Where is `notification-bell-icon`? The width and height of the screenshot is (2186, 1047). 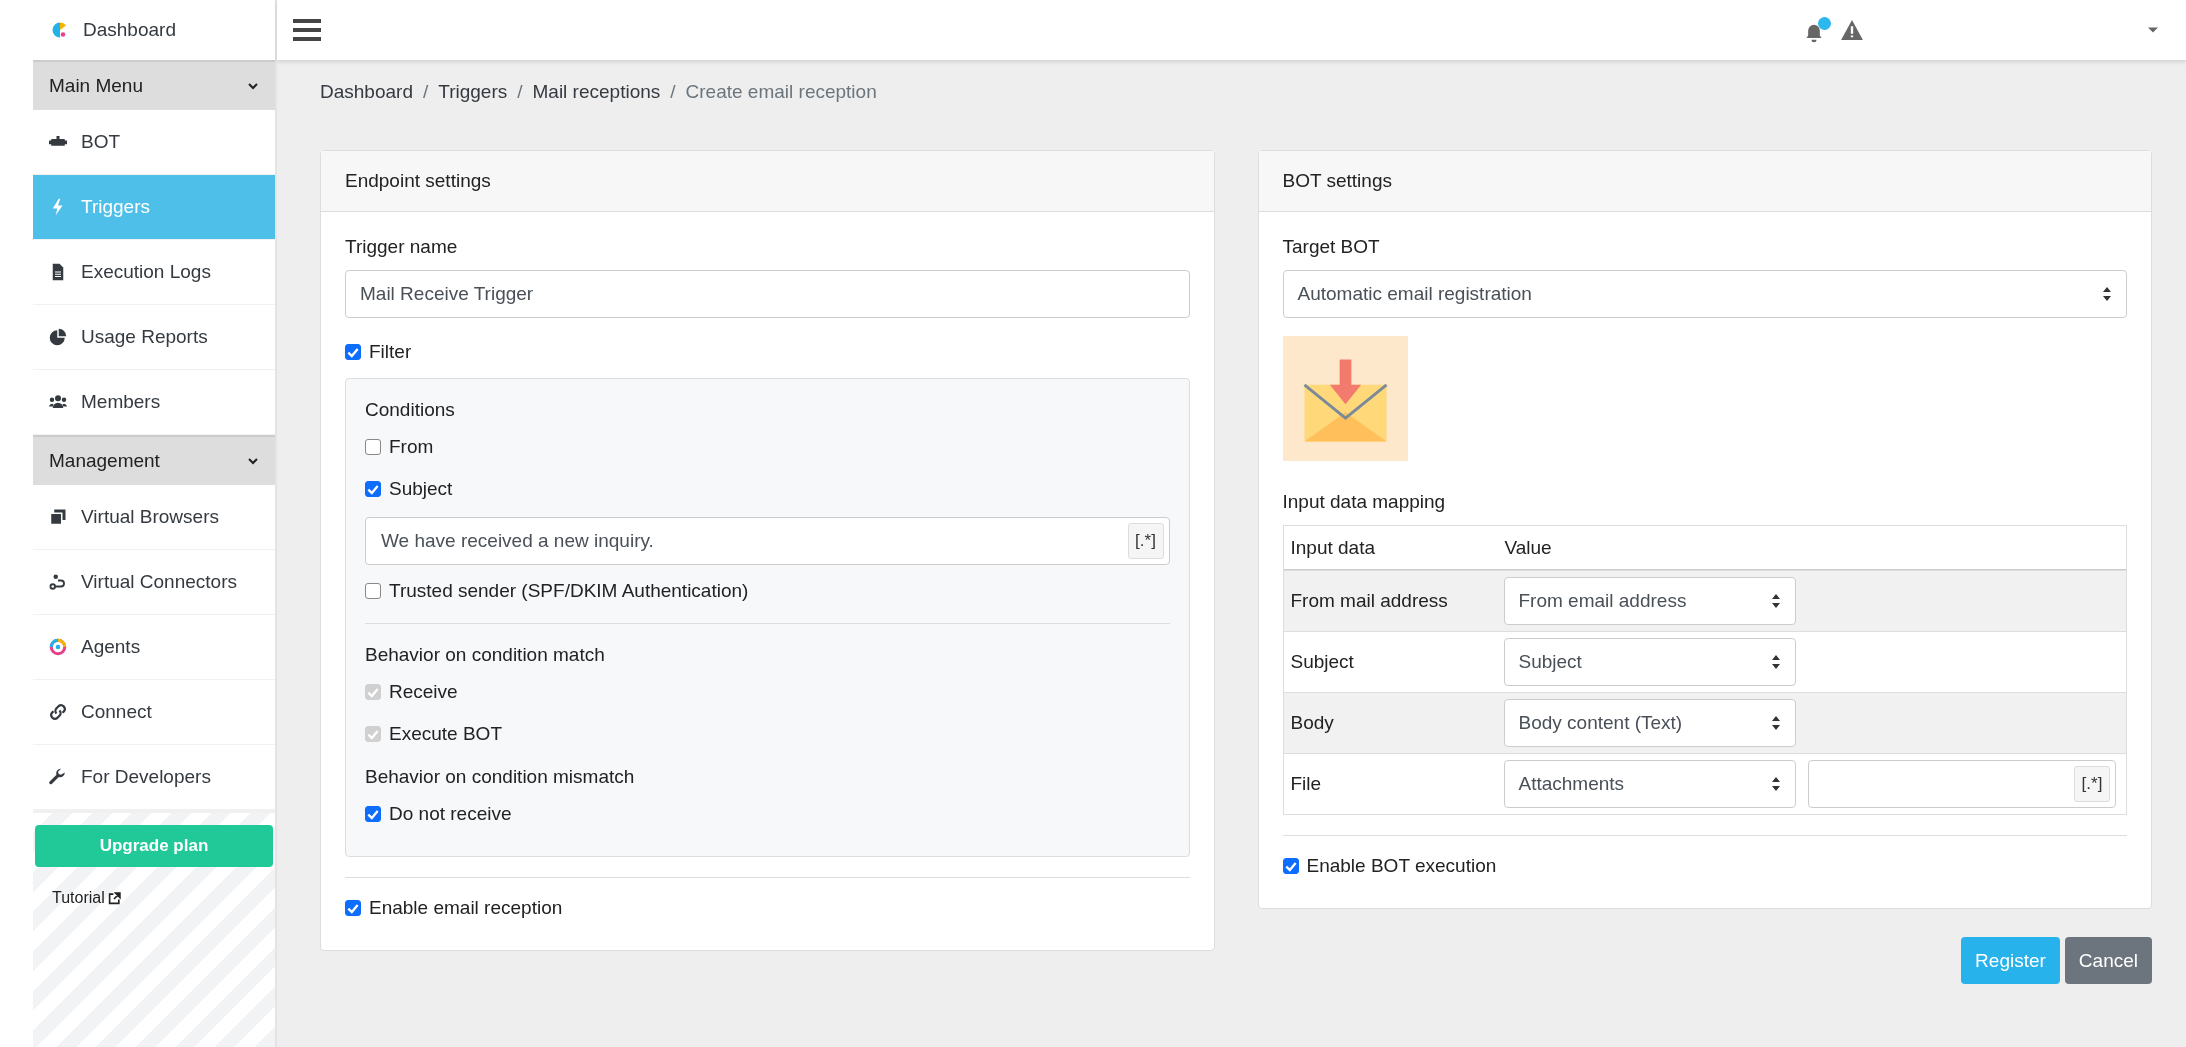
notification-bell-icon is located at coordinates (1817, 30).